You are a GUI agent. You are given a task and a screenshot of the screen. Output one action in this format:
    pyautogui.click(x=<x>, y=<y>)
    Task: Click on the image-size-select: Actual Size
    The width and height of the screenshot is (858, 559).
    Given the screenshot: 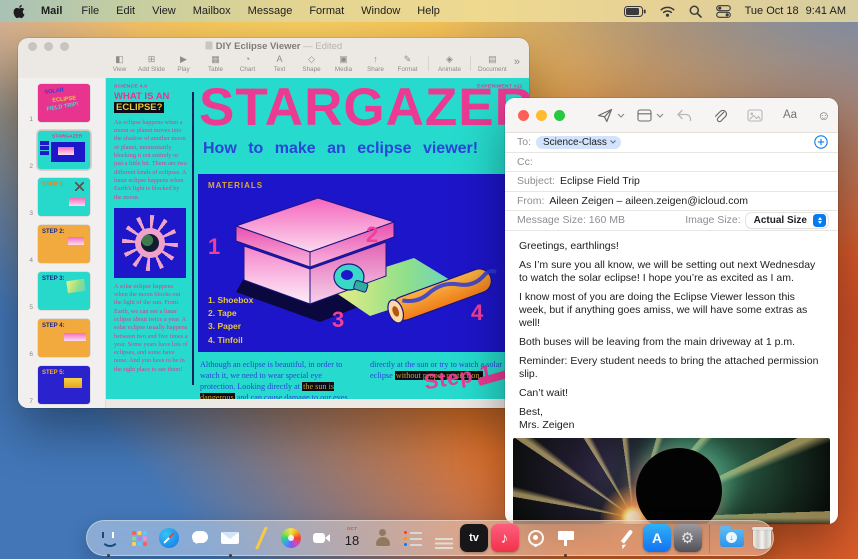 What is the action you would take?
    pyautogui.click(x=786, y=220)
    